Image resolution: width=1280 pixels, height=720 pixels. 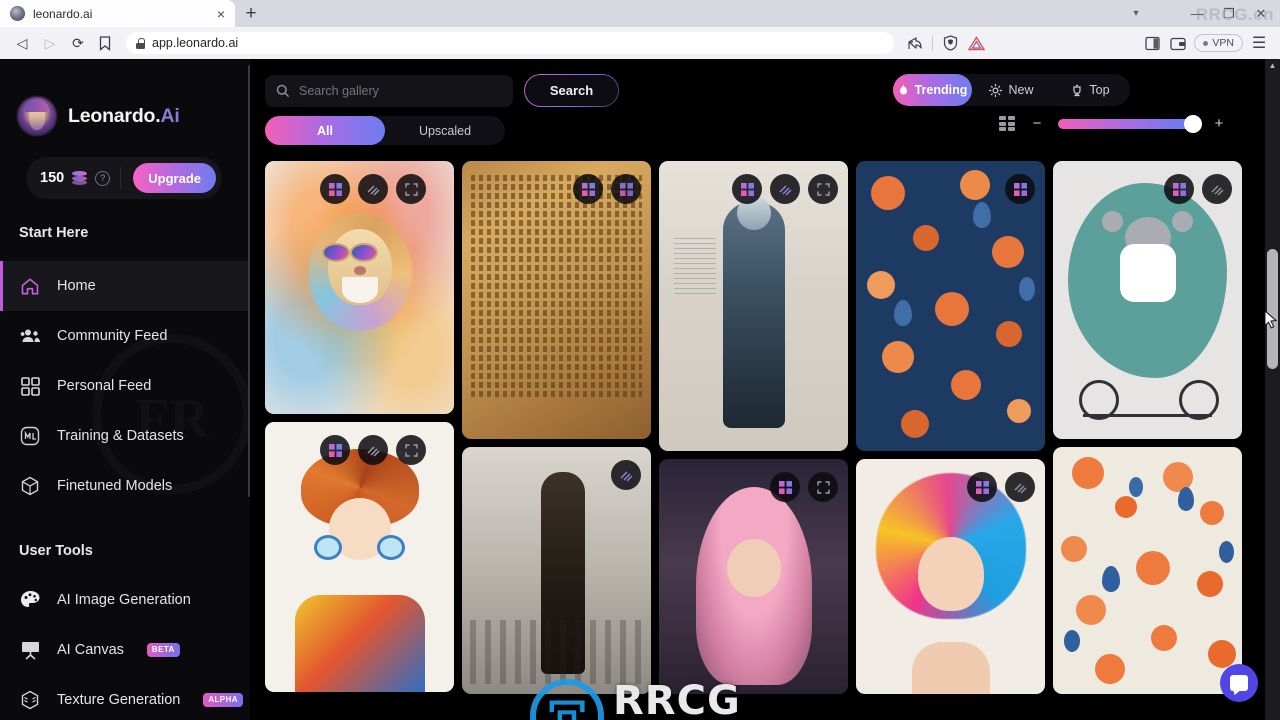 I want to click on tab-upscaled: Upscaled, so click(x=445, y=130).